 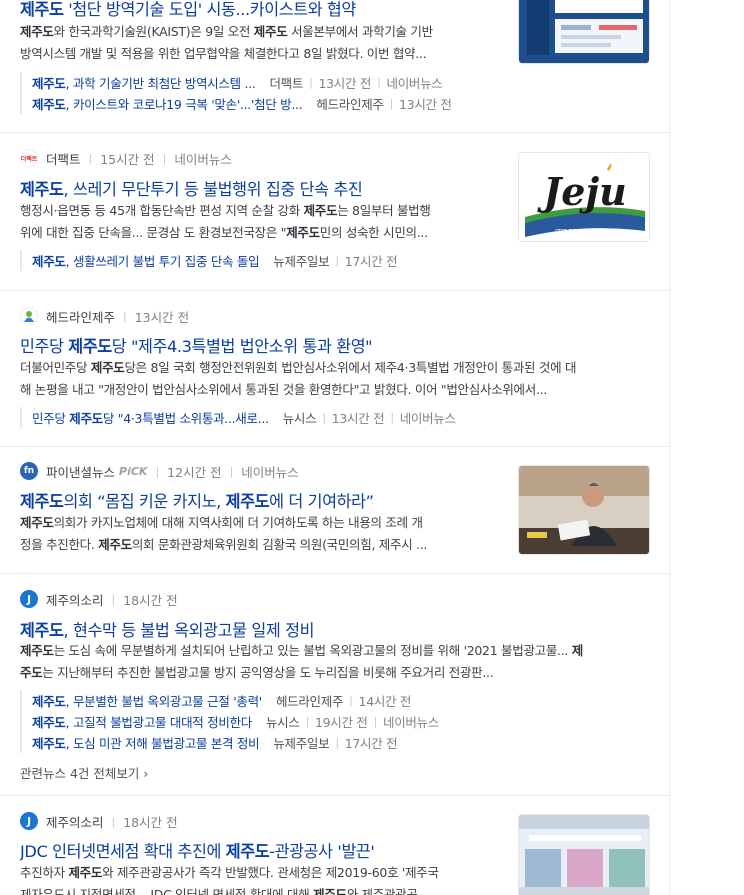 I want to click on thumbnail-text: Jeju, so click(x=582, y=191).